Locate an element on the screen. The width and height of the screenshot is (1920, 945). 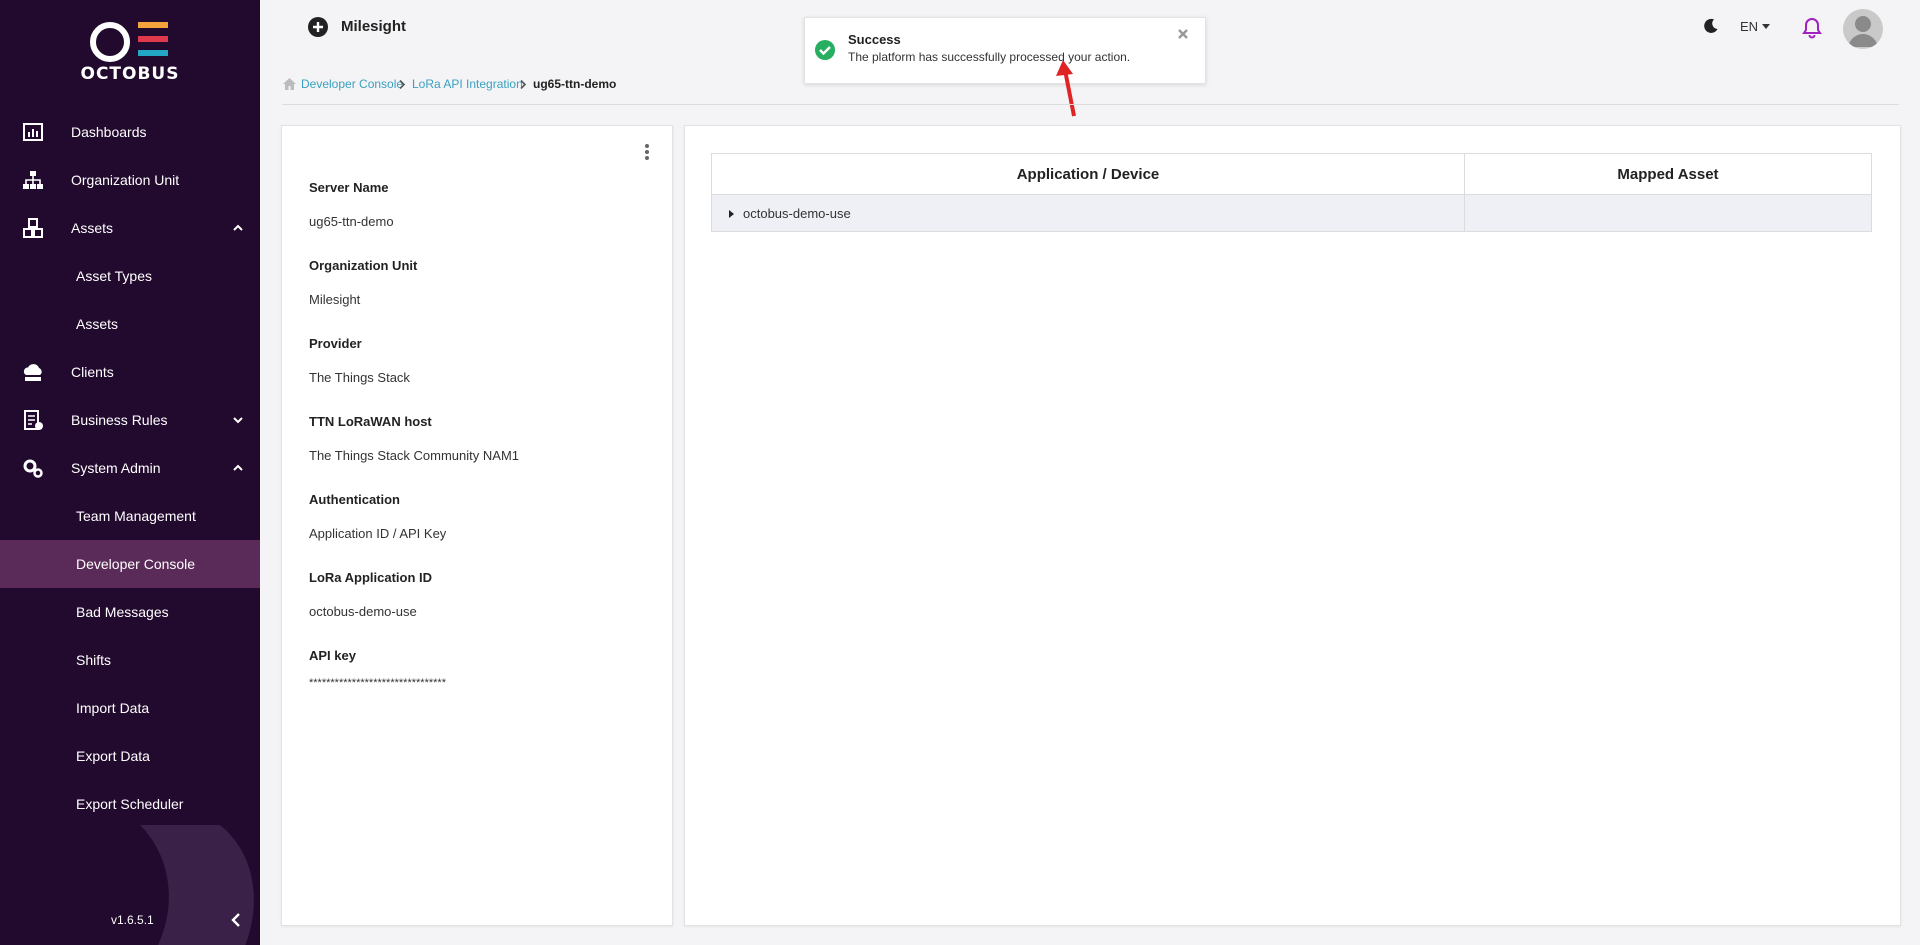
dark-mode-icon is located at coordinates (1711, 26).